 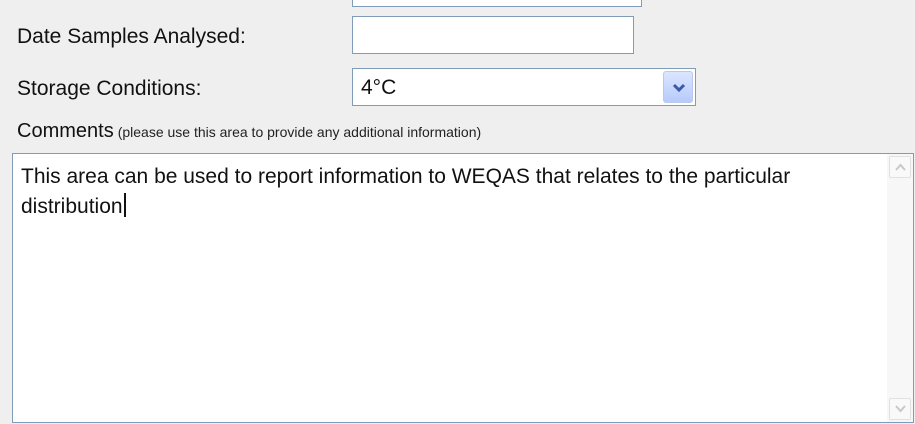 I want to click on chevron-down-icon, so click(x=679, y=88).